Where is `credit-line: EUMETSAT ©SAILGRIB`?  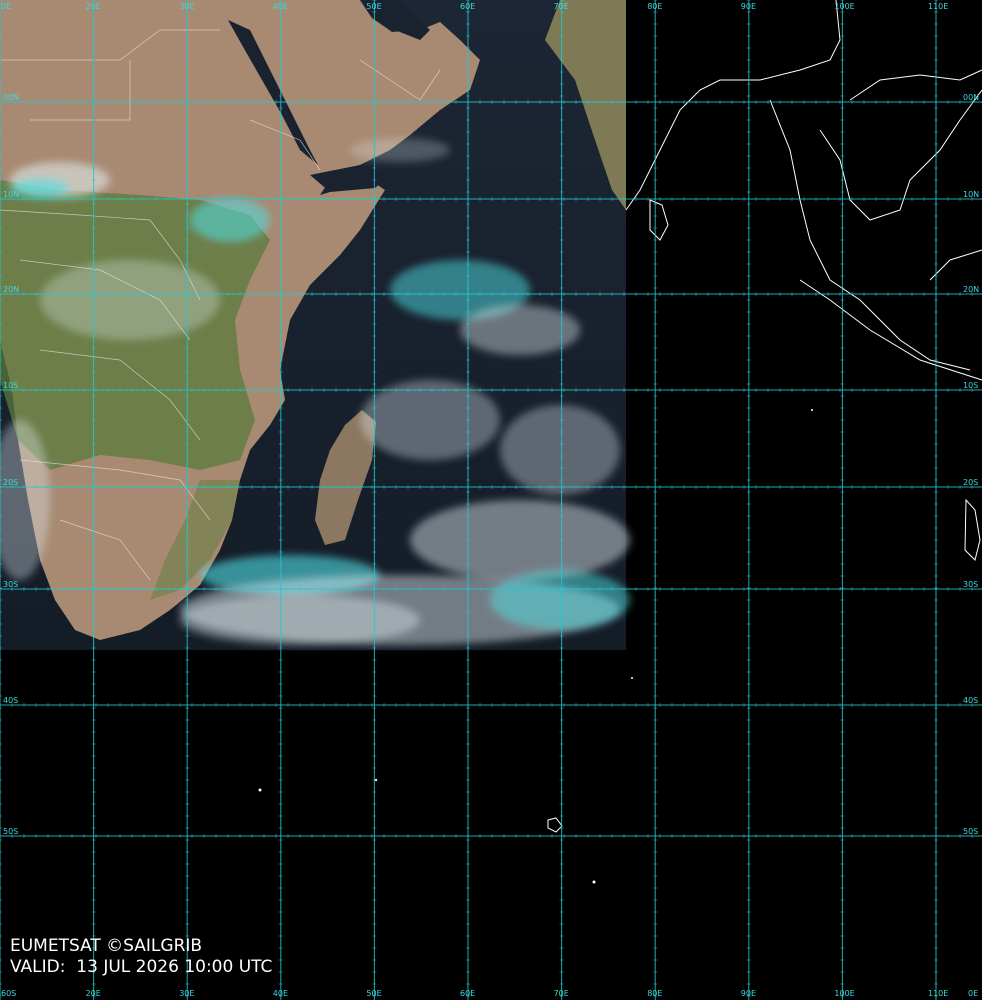
credit-line: EUMETSAT ©SAILGRIB is located at coordinates (106, 946).